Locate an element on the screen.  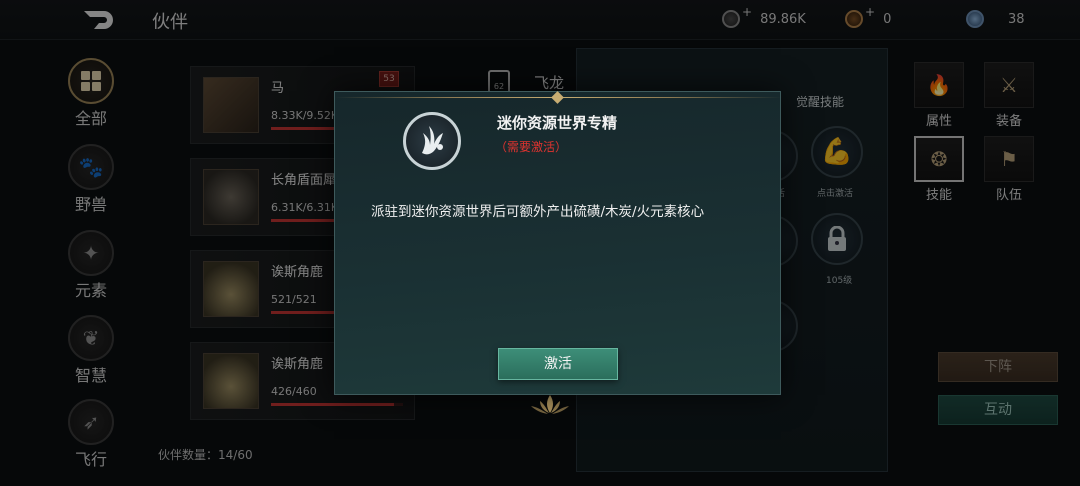
hand-emblem-icon is located at coordinates (432, 141).